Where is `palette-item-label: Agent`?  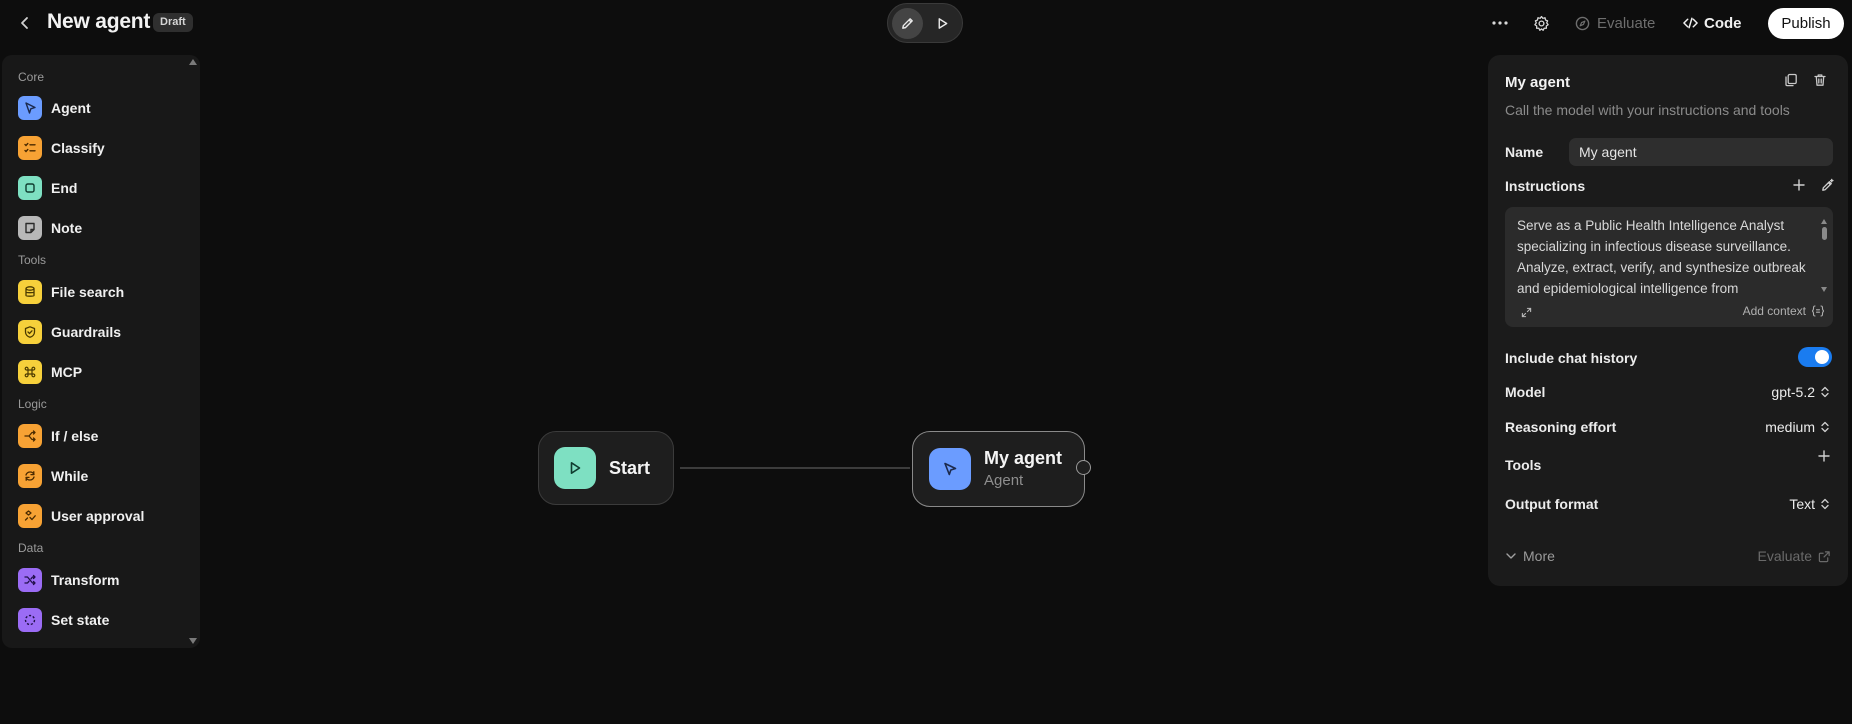
palette-item-label: Agent is located at coordinates (71, 108).